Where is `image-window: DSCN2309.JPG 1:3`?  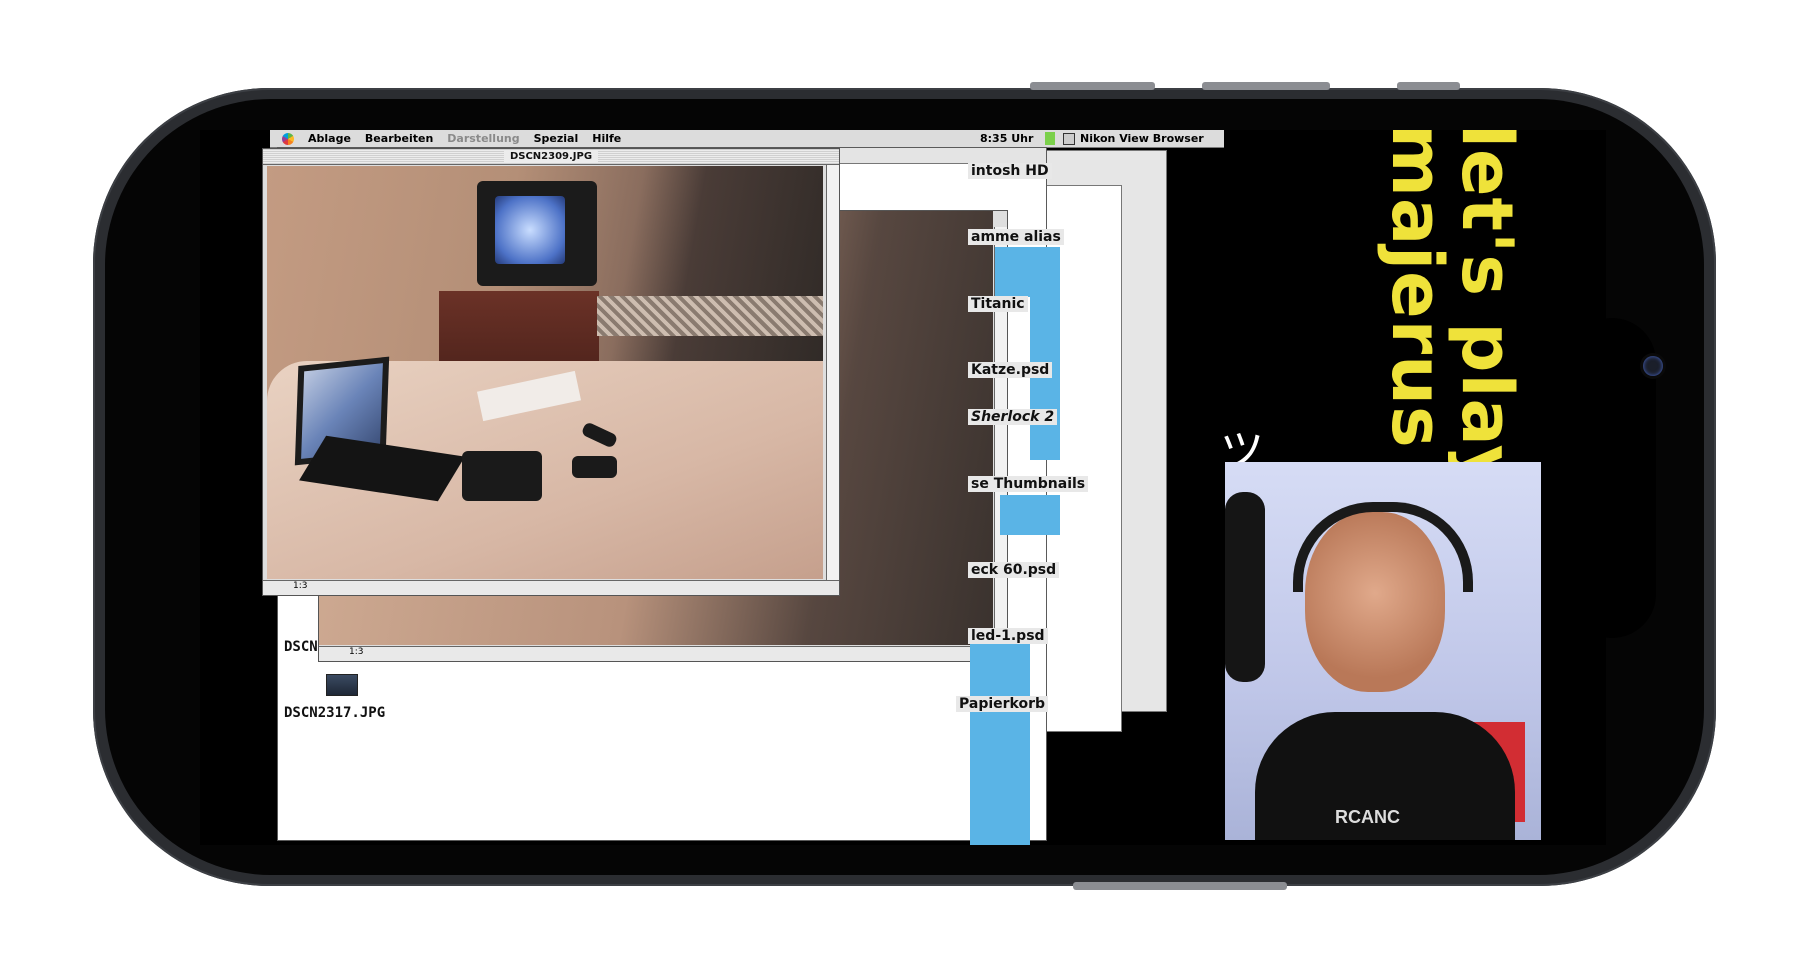
image-window: DSCN2309.JPG 1:3 is located at coordinates (551, 372).